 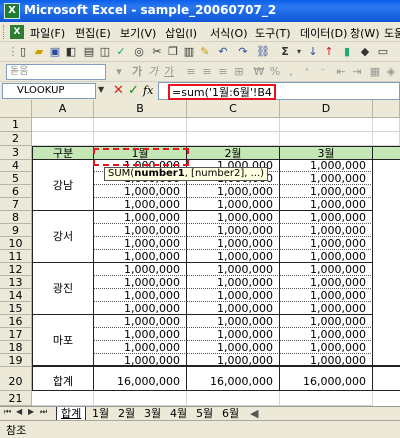 What do you see at coordinates (7, 412) in the screenshot?
I see `first-sheet-icon: ⏮` at bounding box center [7, 412].